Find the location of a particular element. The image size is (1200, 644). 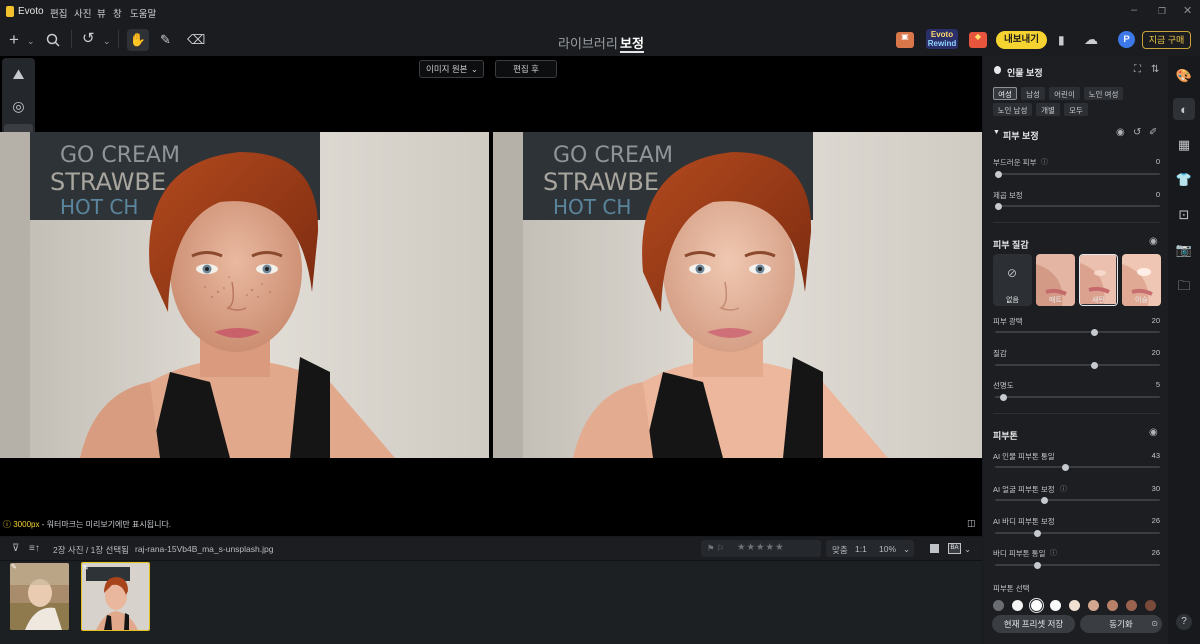

ai-face-tone-slider is located at coordinates (1077, 500).